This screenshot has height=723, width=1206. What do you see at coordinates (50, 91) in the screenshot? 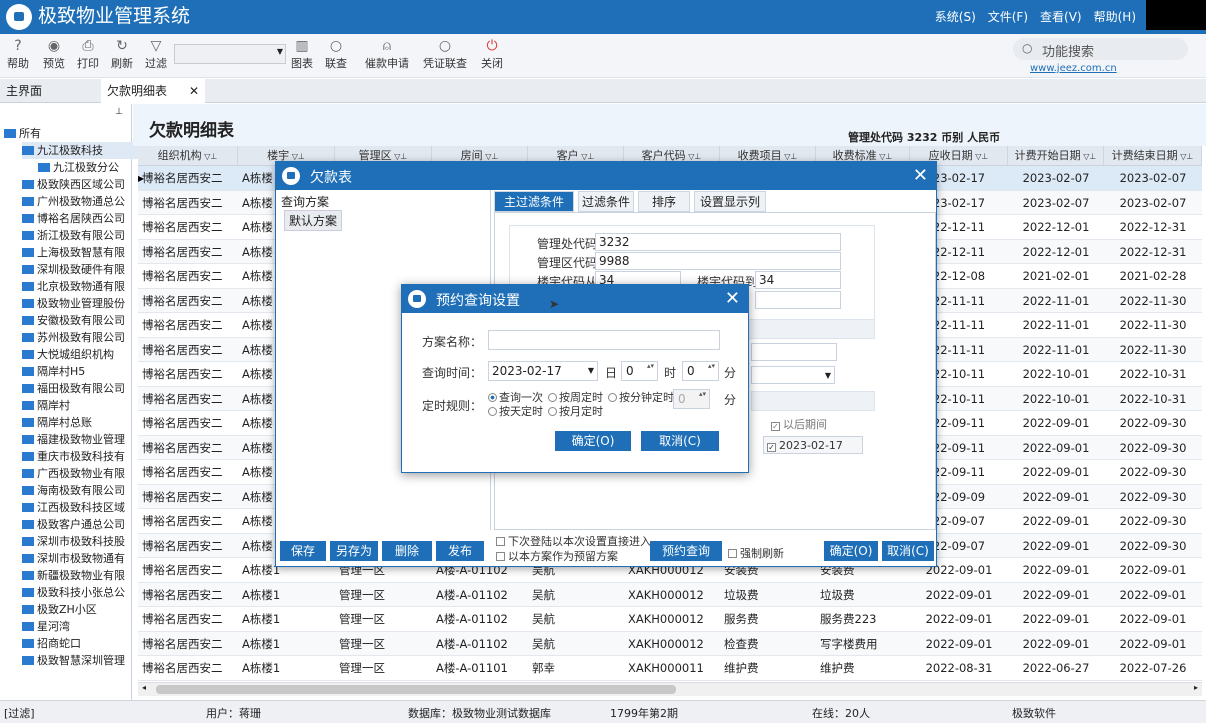
I see `tab-main: 主界面` at bounding box center [50, 91].